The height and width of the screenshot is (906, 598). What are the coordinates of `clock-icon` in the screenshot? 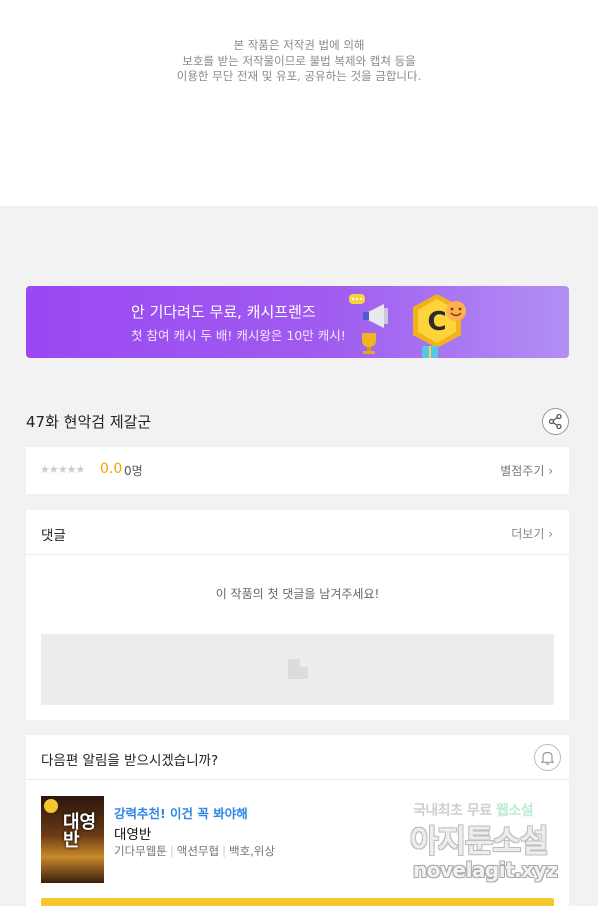 It's located at (51, 806).